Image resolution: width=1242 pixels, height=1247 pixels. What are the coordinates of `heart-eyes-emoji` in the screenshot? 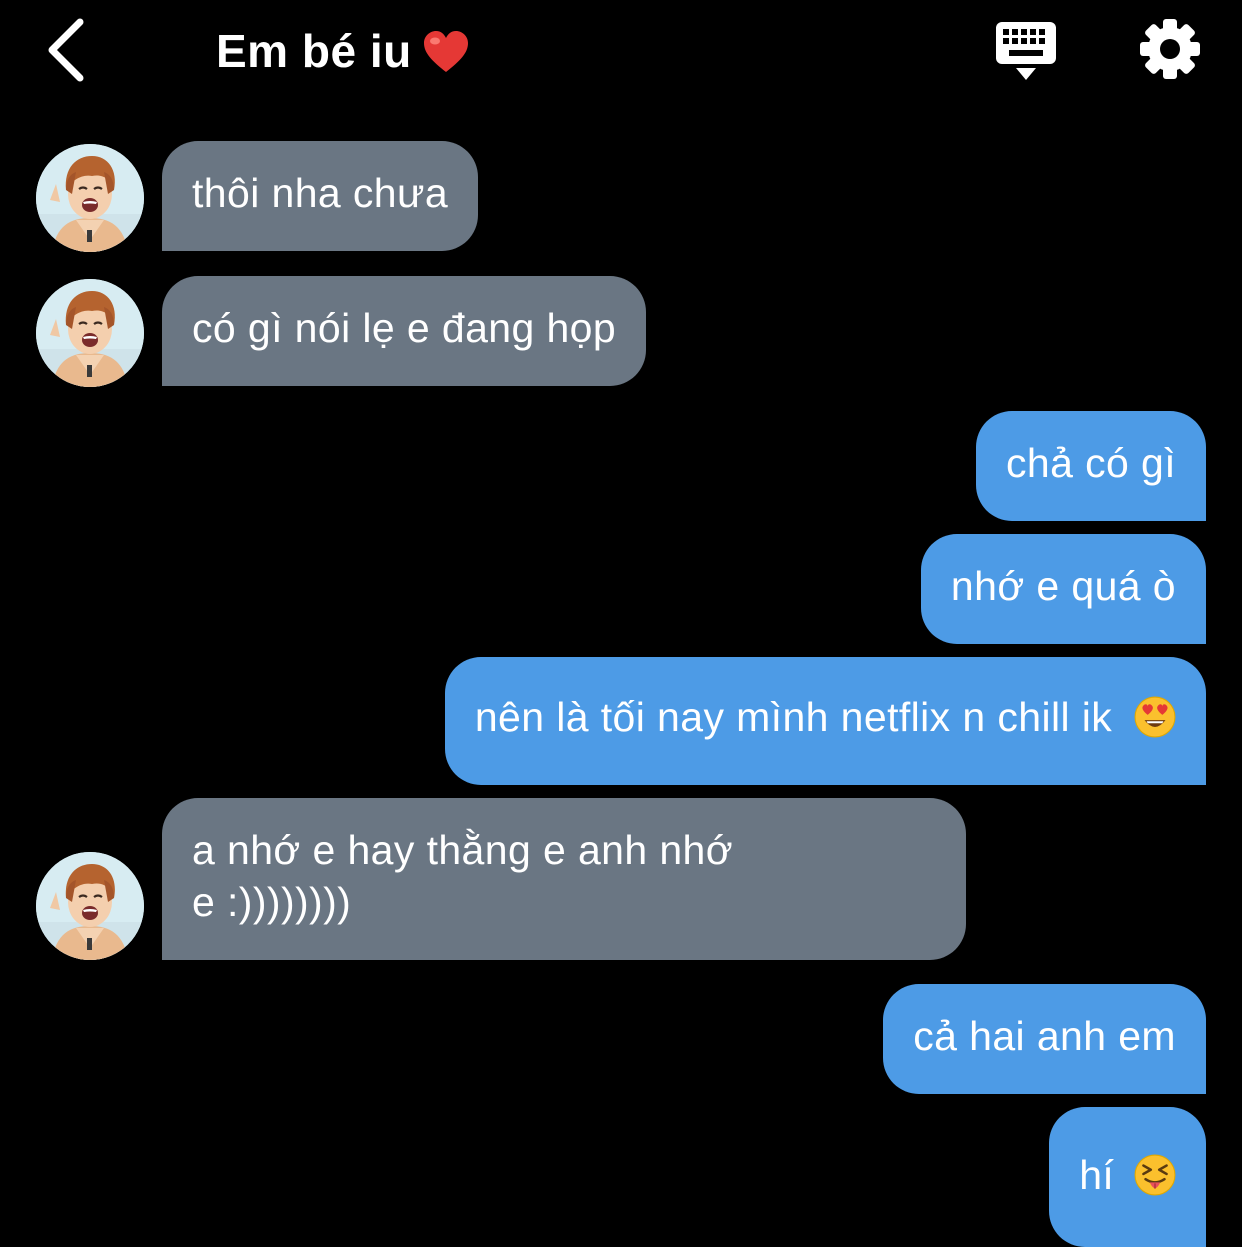 It's located at (1155, 717).